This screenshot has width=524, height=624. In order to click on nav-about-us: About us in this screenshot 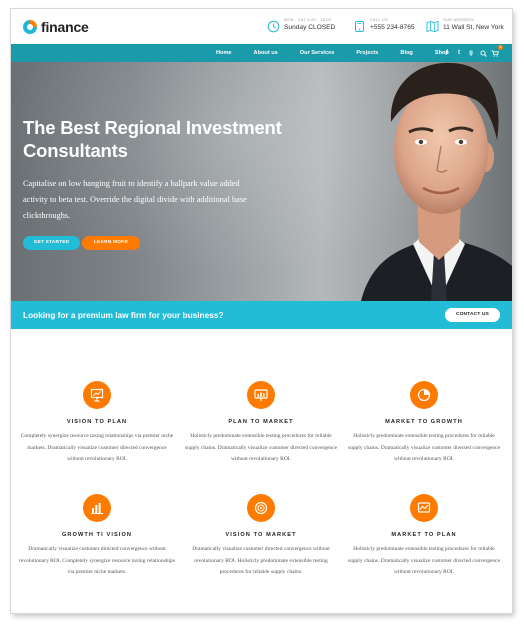, I will do `click(266, 53)`.